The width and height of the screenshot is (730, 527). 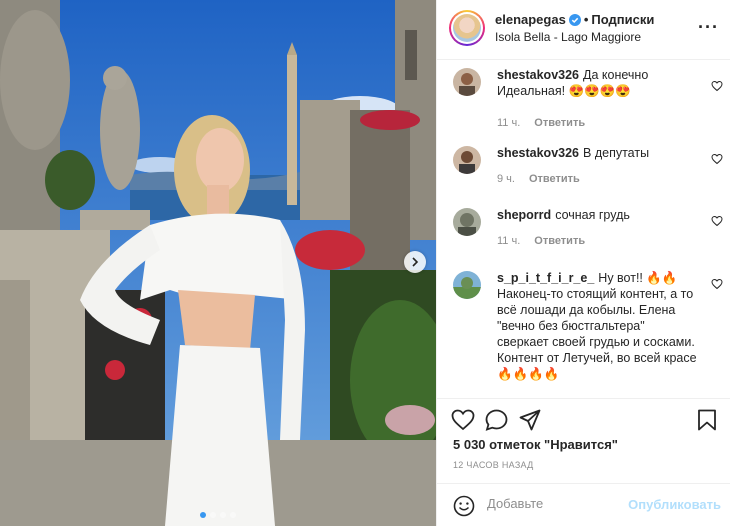 I want to click on chevron-right-icon, so click(x=415, y=262).